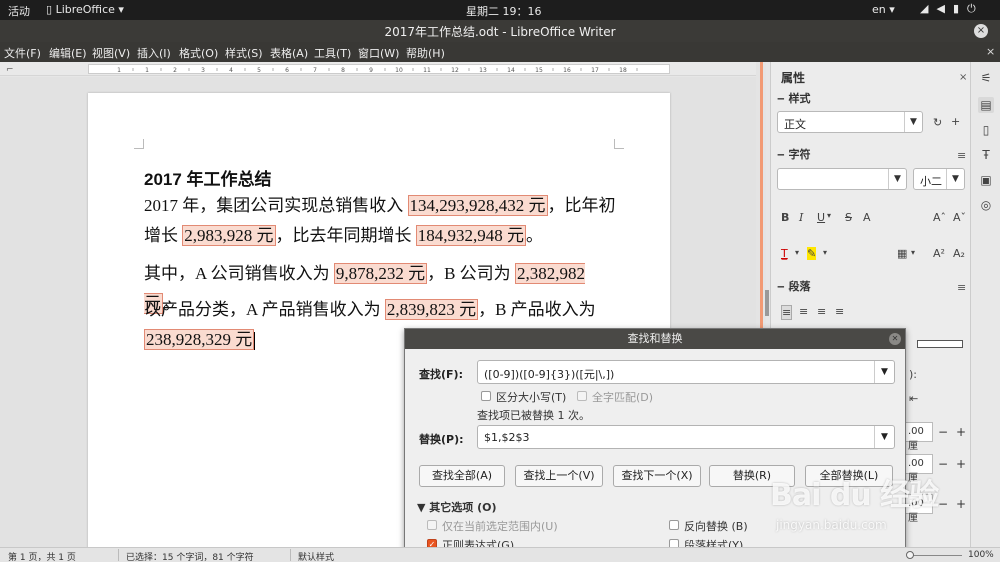  I want to click on bold-icon: B, so click(785, 217).